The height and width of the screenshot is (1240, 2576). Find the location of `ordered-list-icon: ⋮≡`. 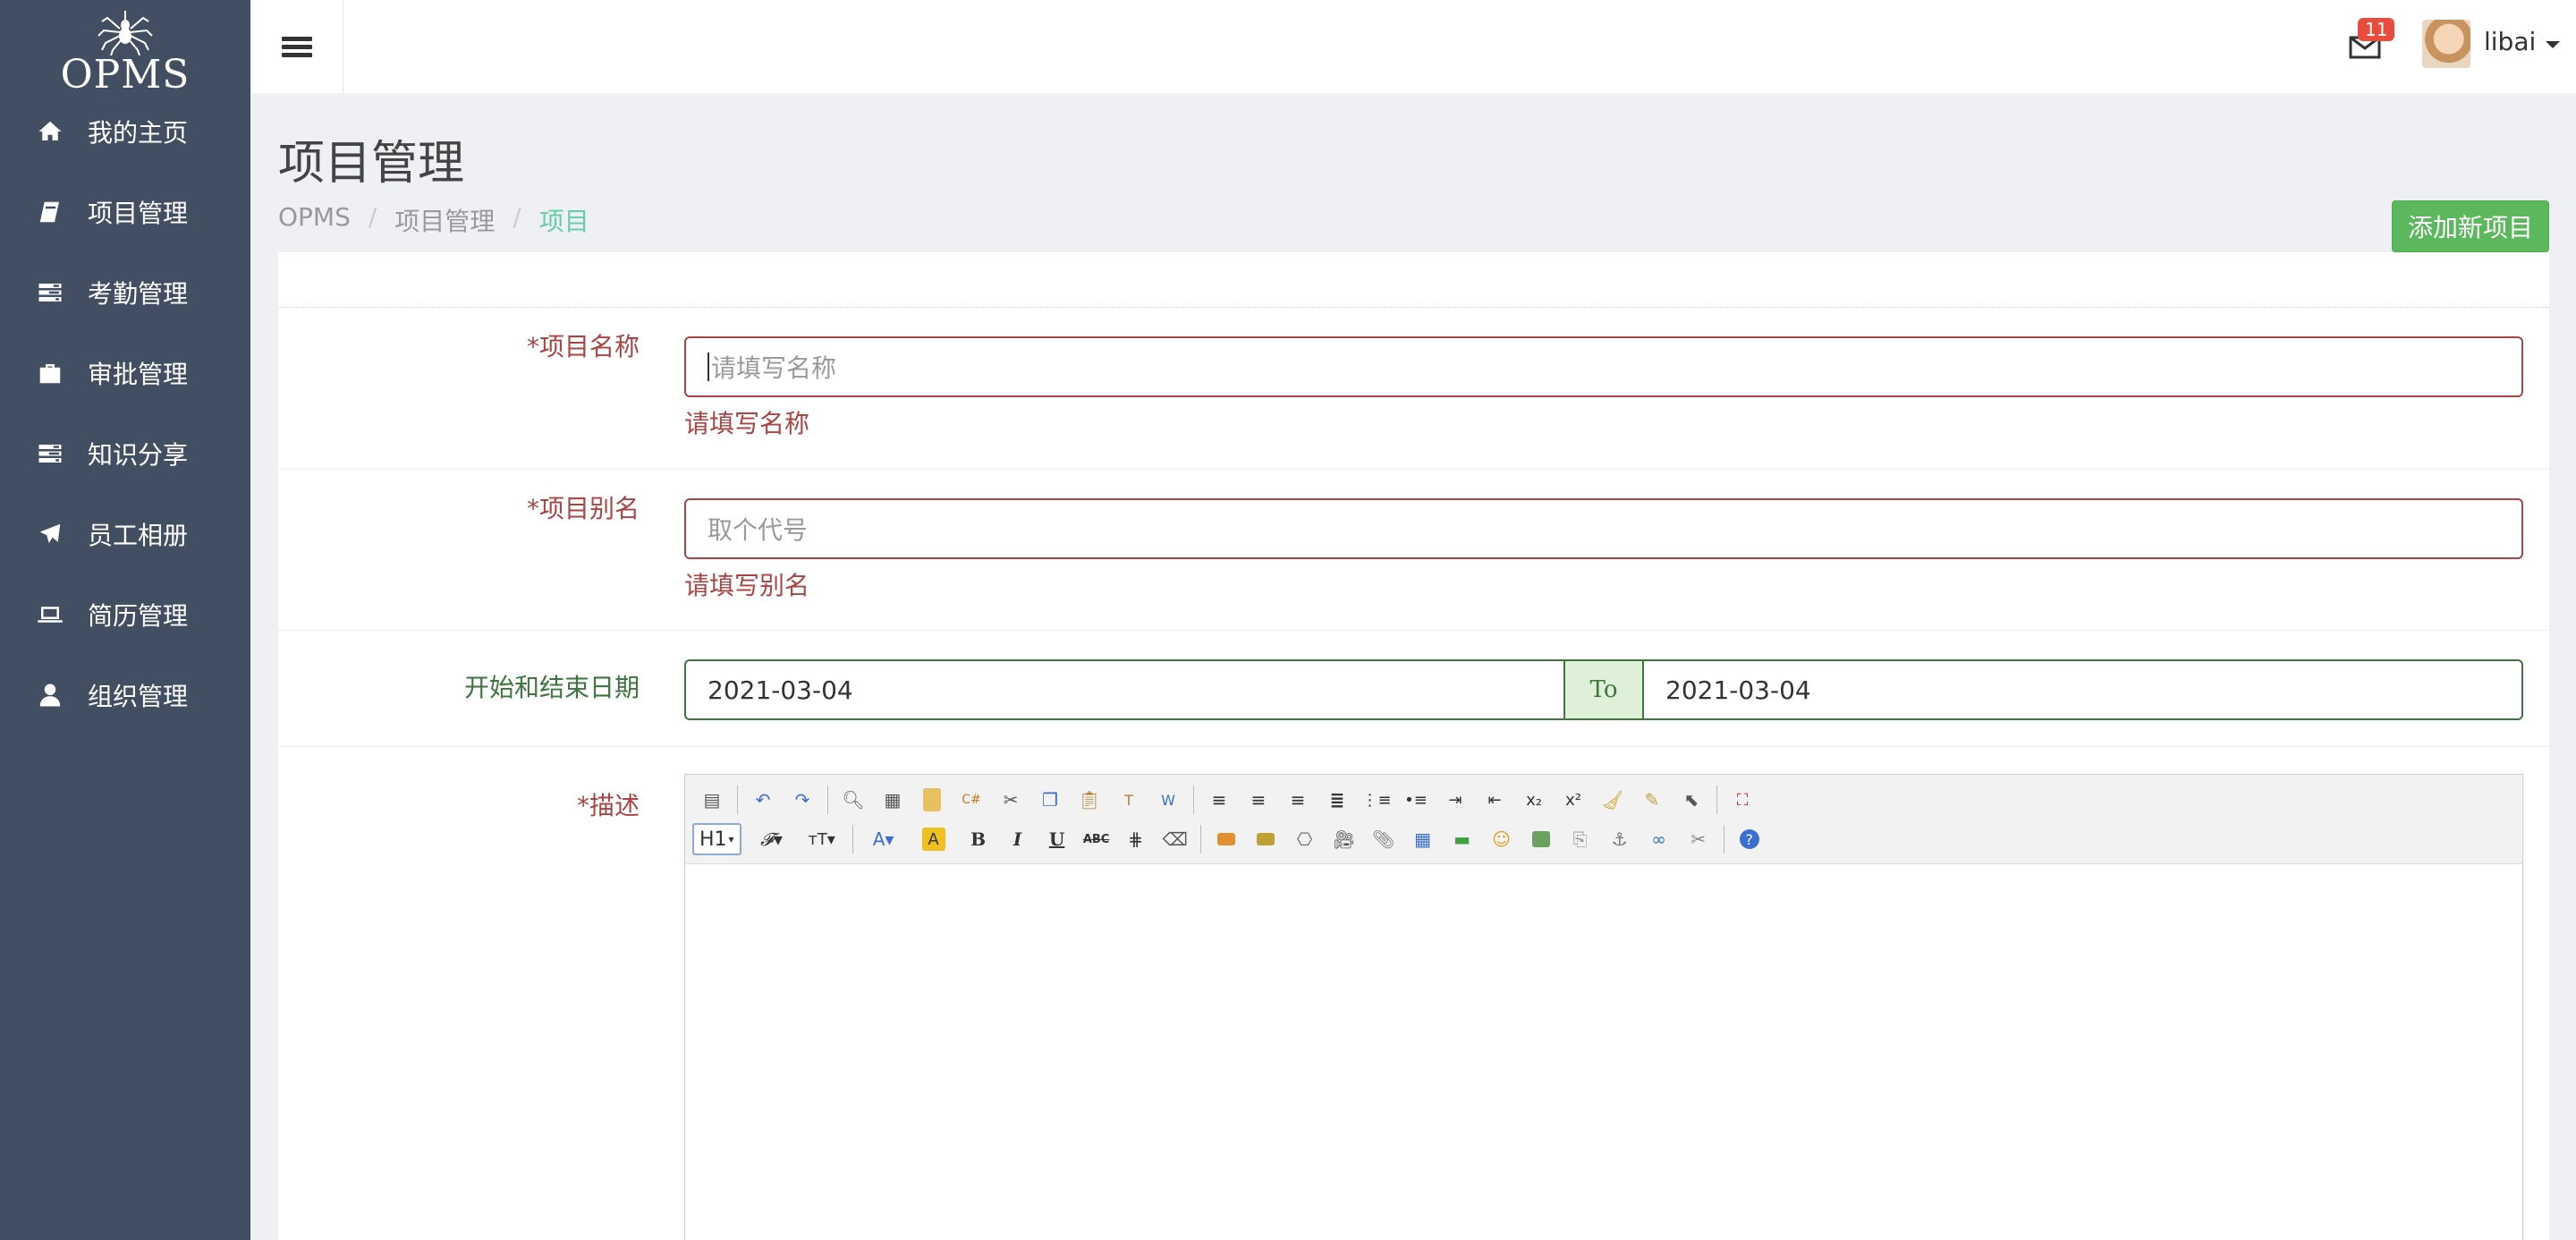

ordered-list-icon: ⋮≡ is located at coordinates (1376, 800).